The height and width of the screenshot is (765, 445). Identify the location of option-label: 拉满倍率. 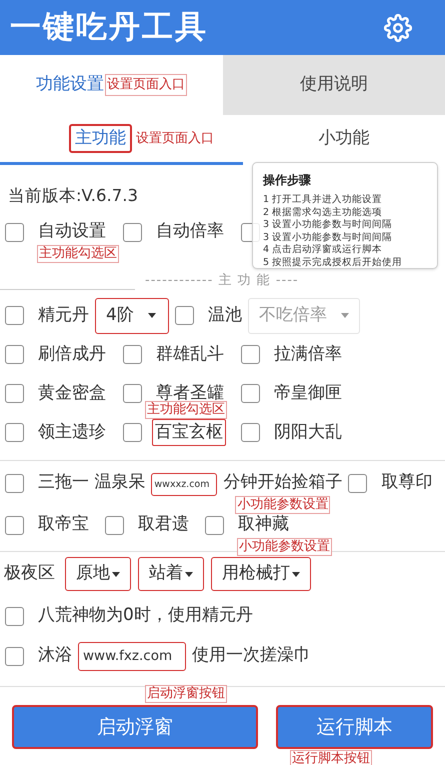
(308, 354).